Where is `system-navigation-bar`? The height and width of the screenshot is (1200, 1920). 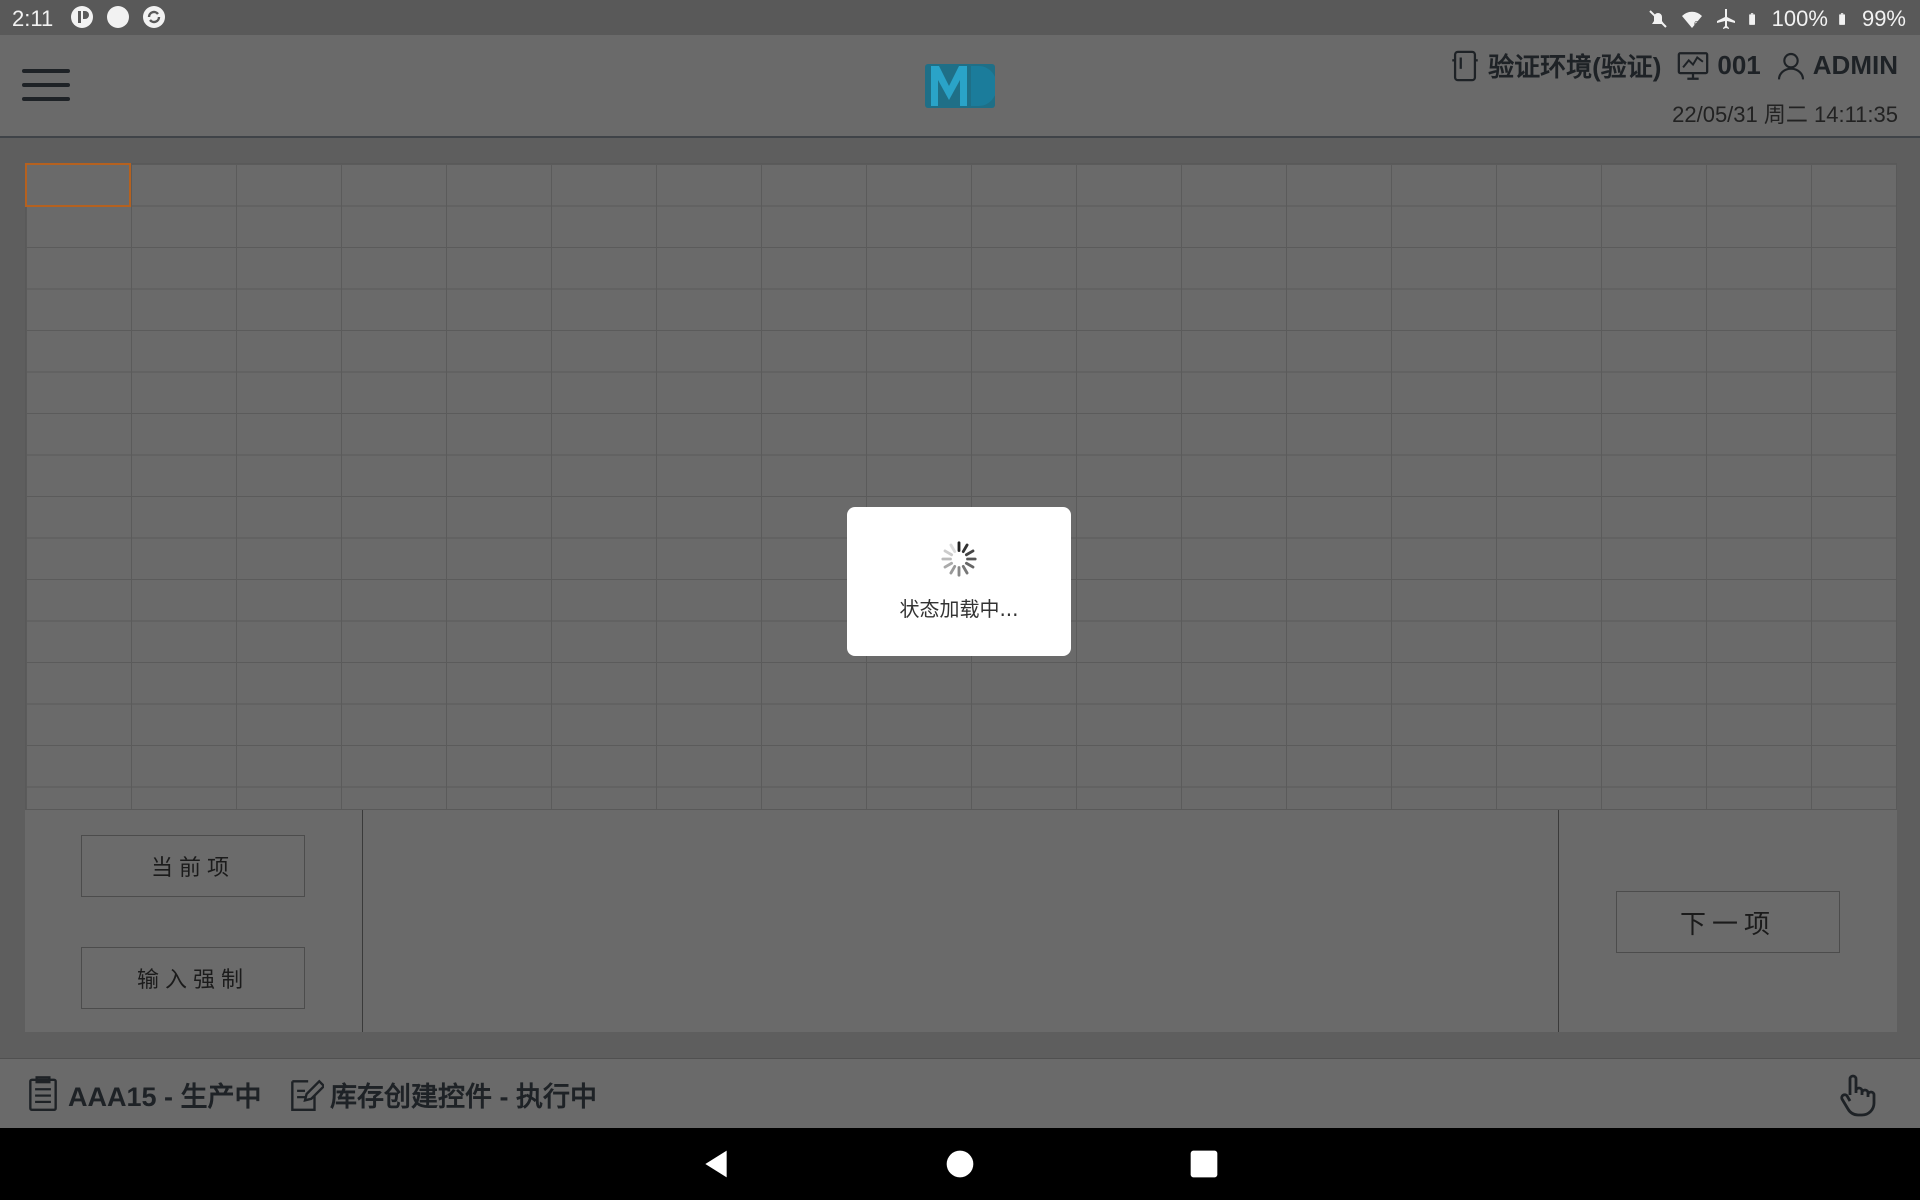 system-navigation-bar is located at coordinates (960, 1164).